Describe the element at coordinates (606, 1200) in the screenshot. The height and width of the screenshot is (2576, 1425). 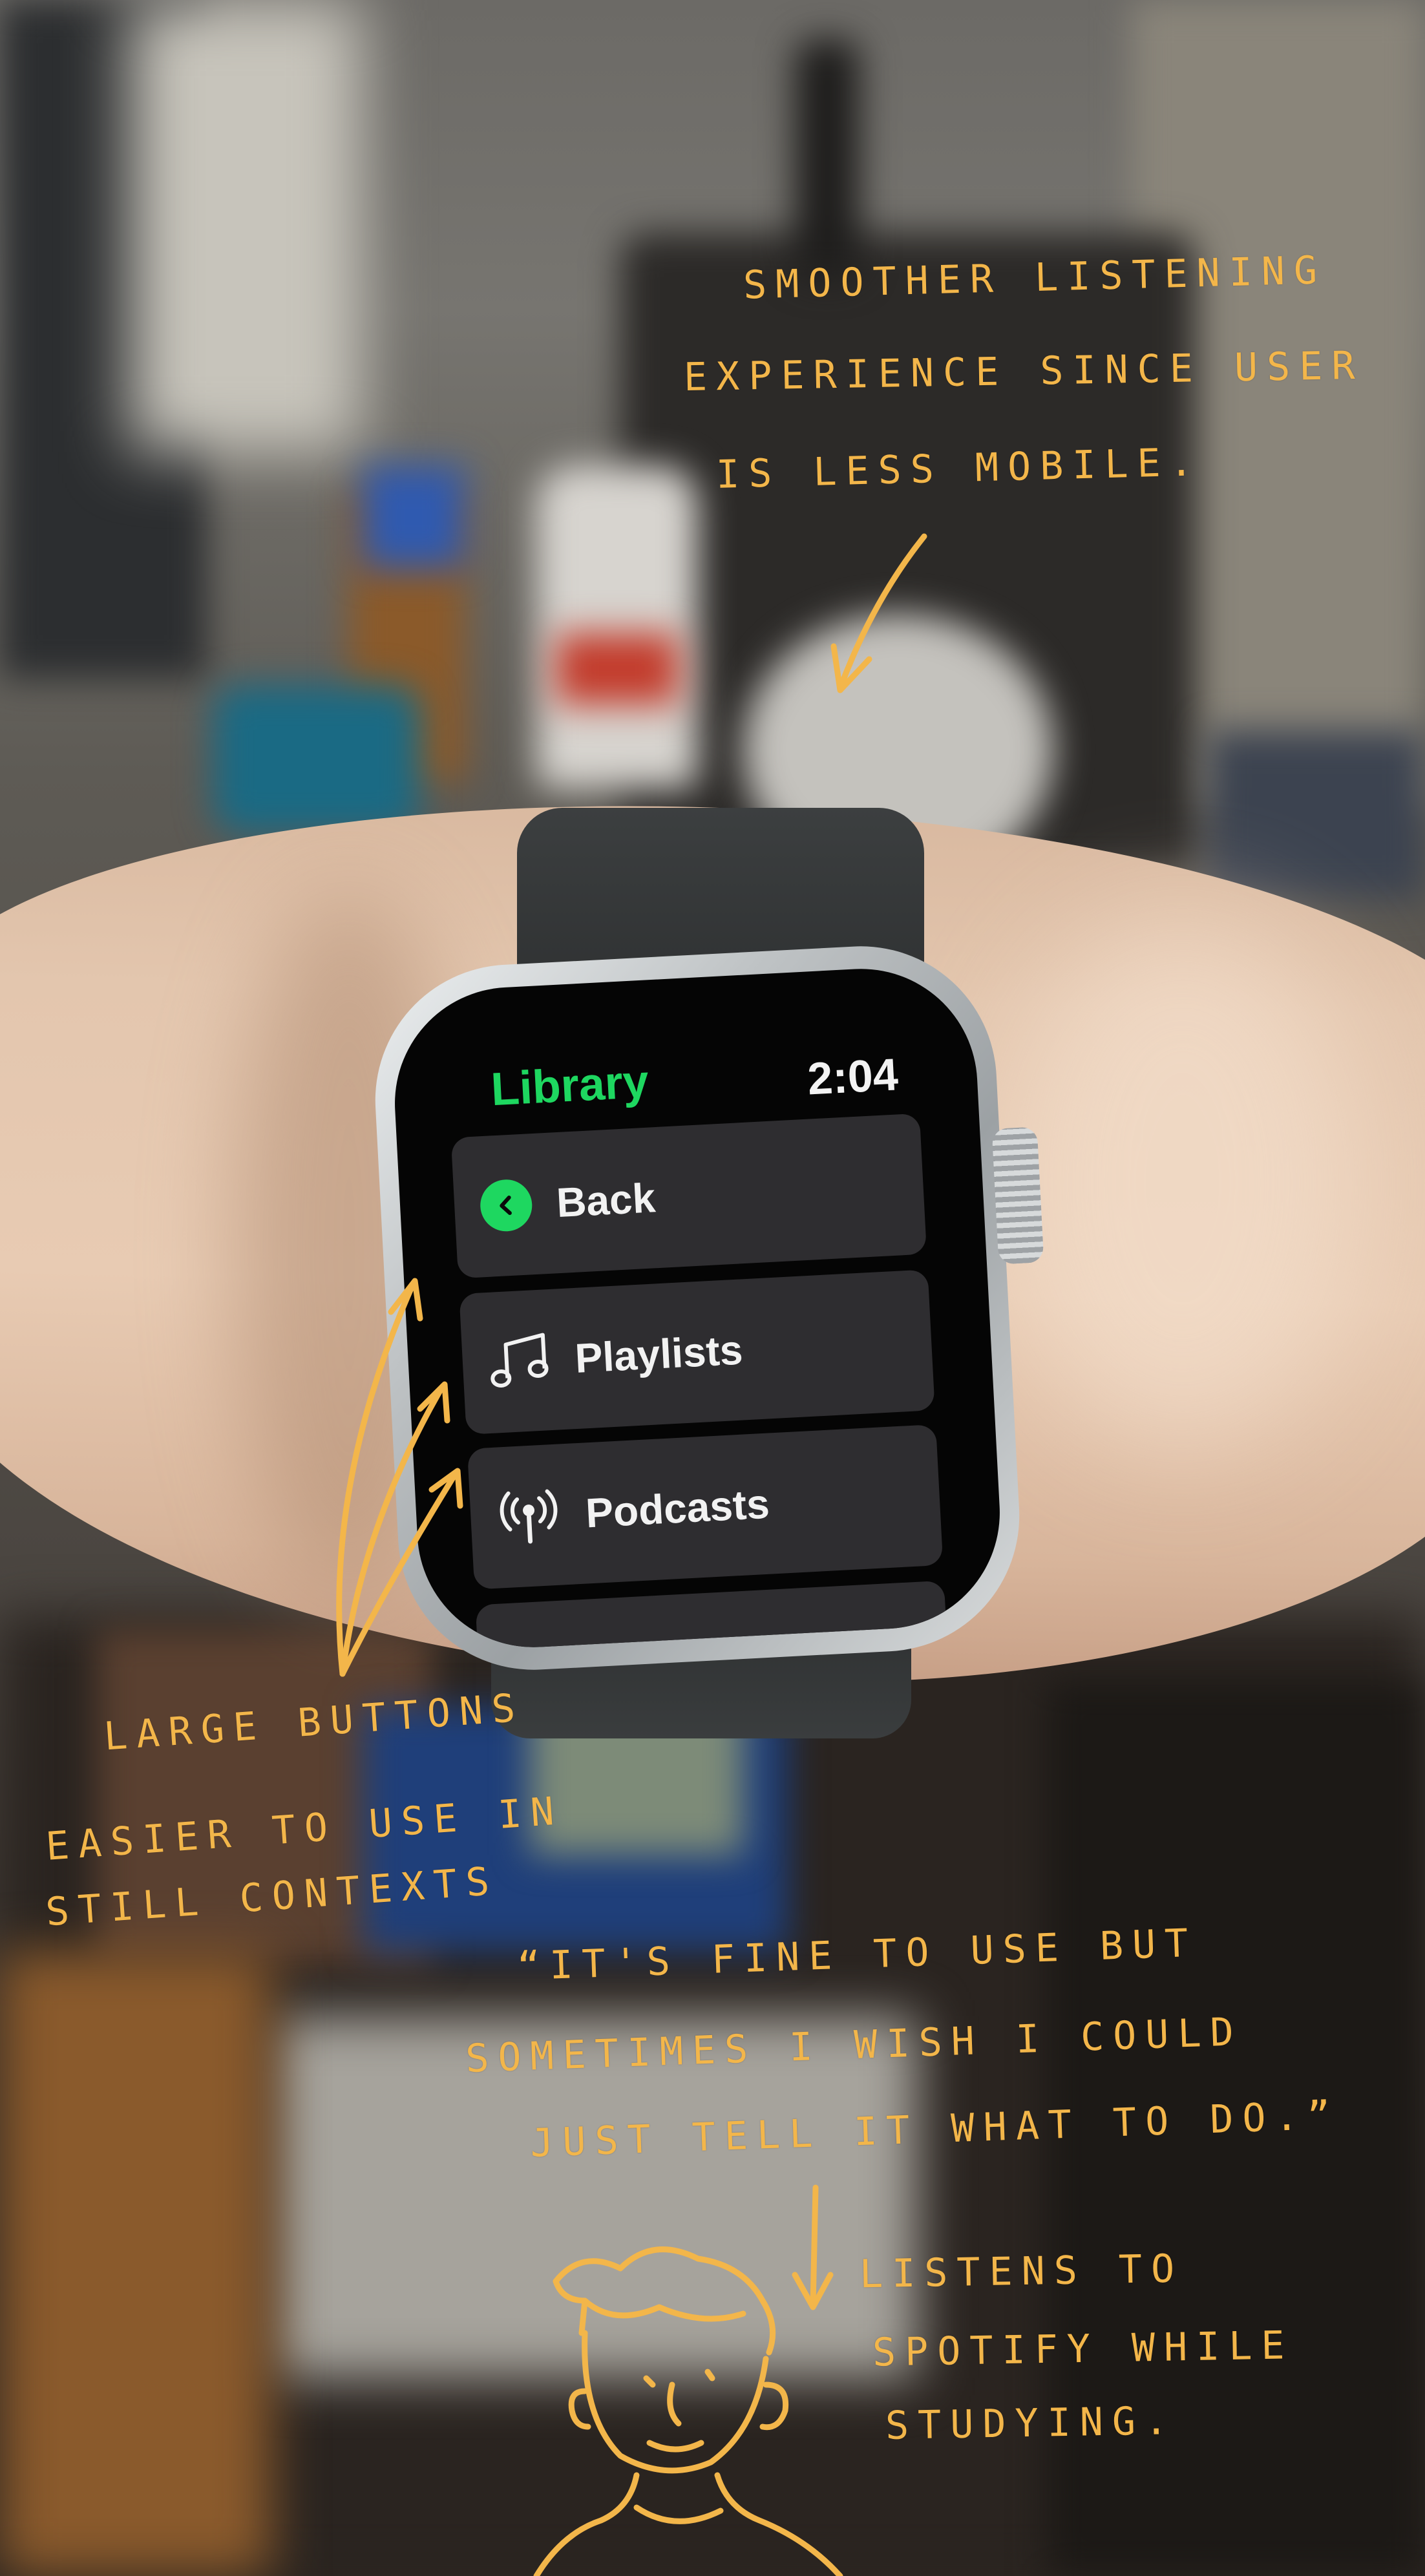
I see `back-label: Back` at that location.